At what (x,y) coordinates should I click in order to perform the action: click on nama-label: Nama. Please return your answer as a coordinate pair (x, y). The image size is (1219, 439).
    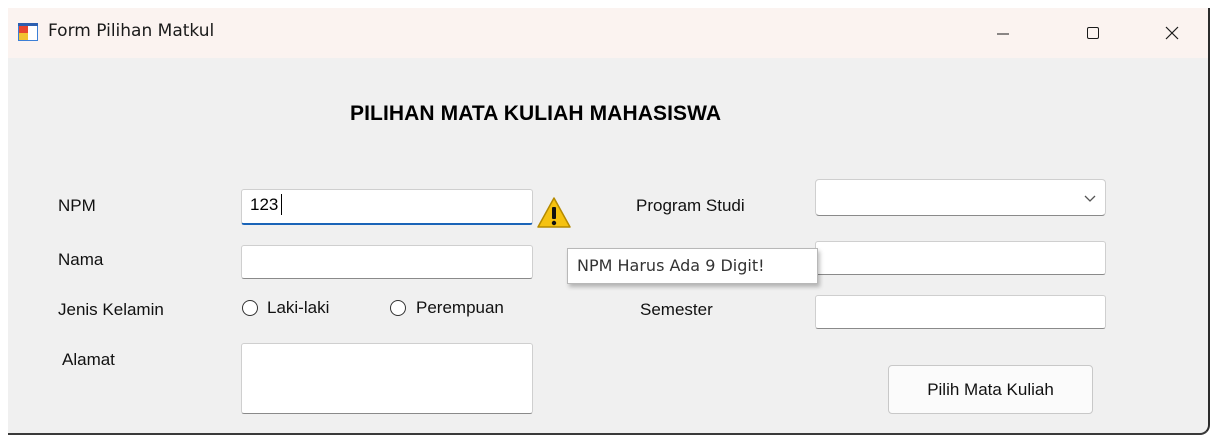
    Looking at the image, I should click on (81, 259).